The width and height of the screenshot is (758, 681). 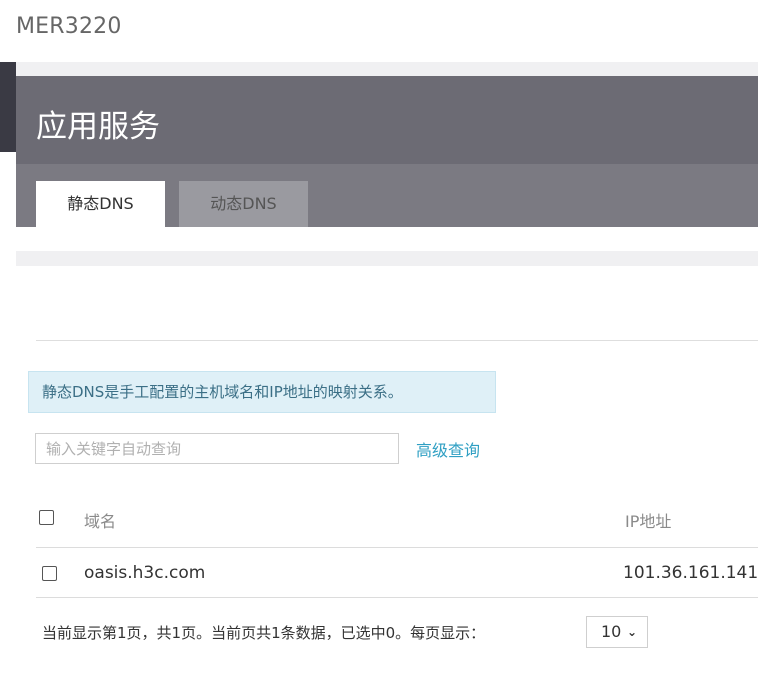 I want to click on page-size-value: 10, so click(x=611, y=631).